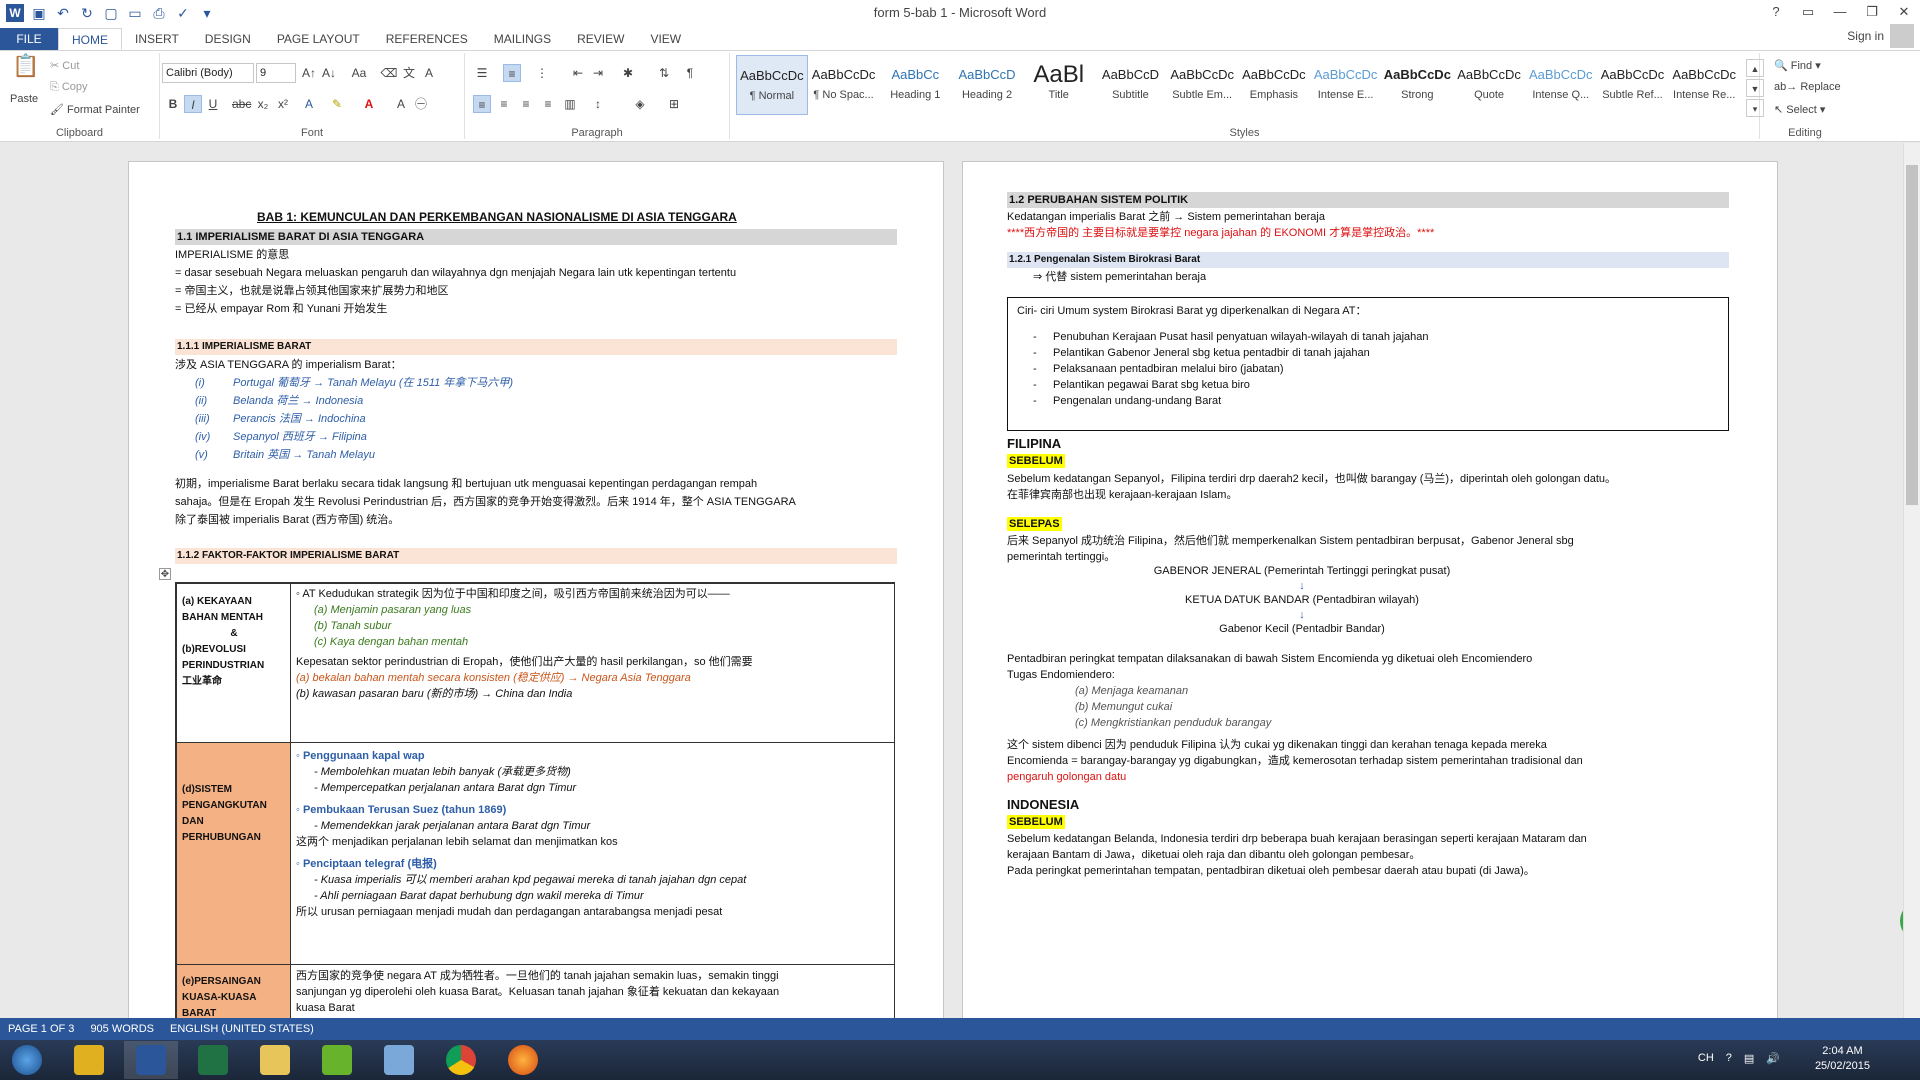 The height and width of the screenshot is (1080, 1920). Describe the element at coordinates (39, 13) in the screenshot. I see `save-icon: ▣` at that location.